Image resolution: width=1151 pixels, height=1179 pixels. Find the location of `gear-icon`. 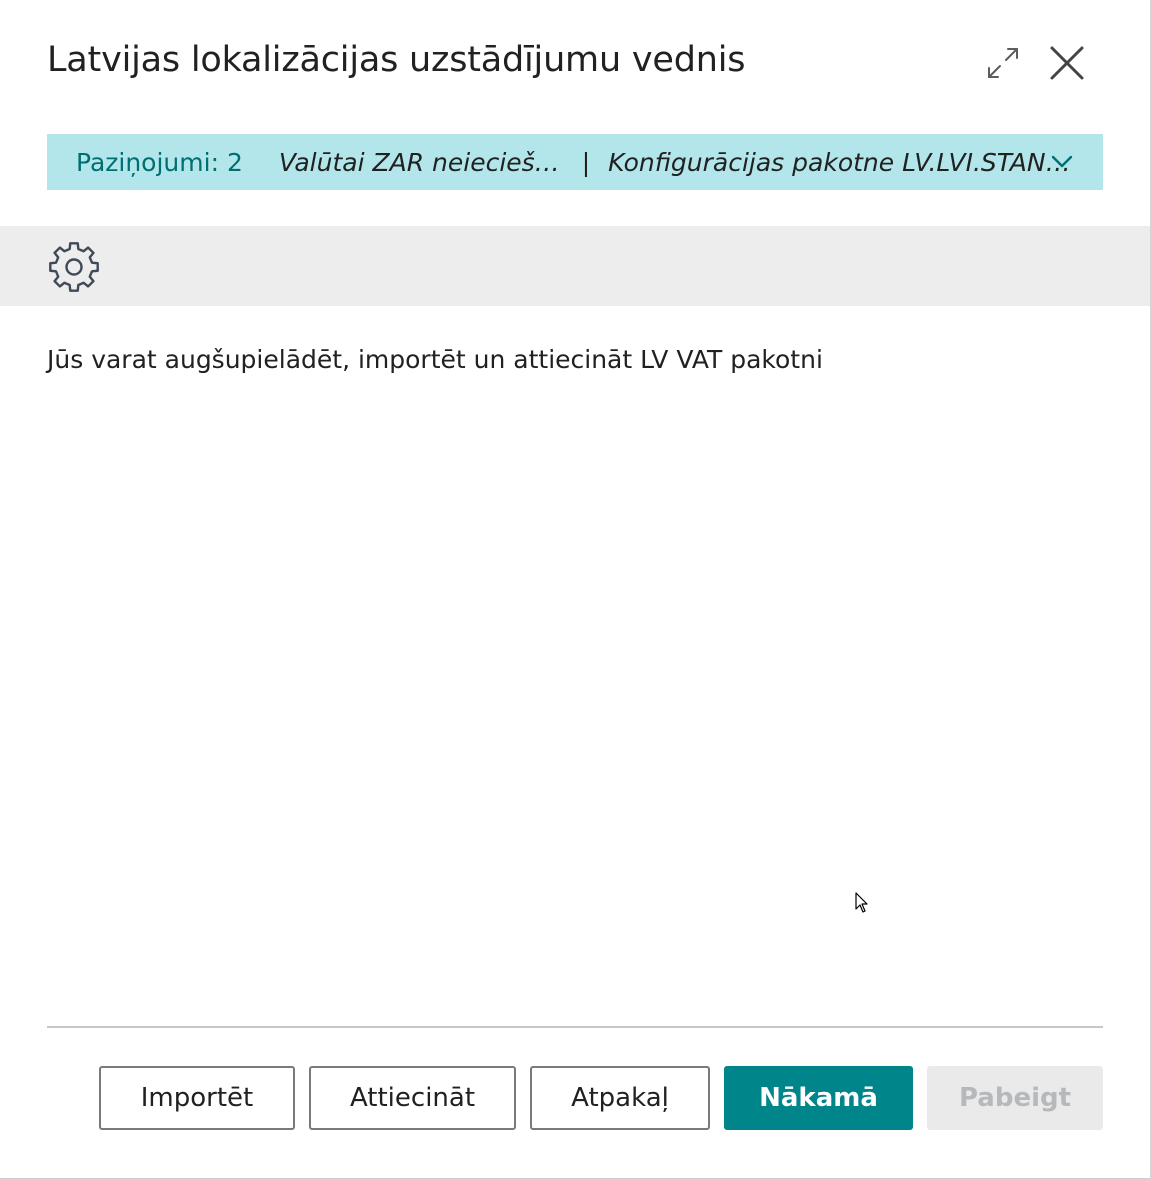

gear-icon is located at coordinates (74, 267).